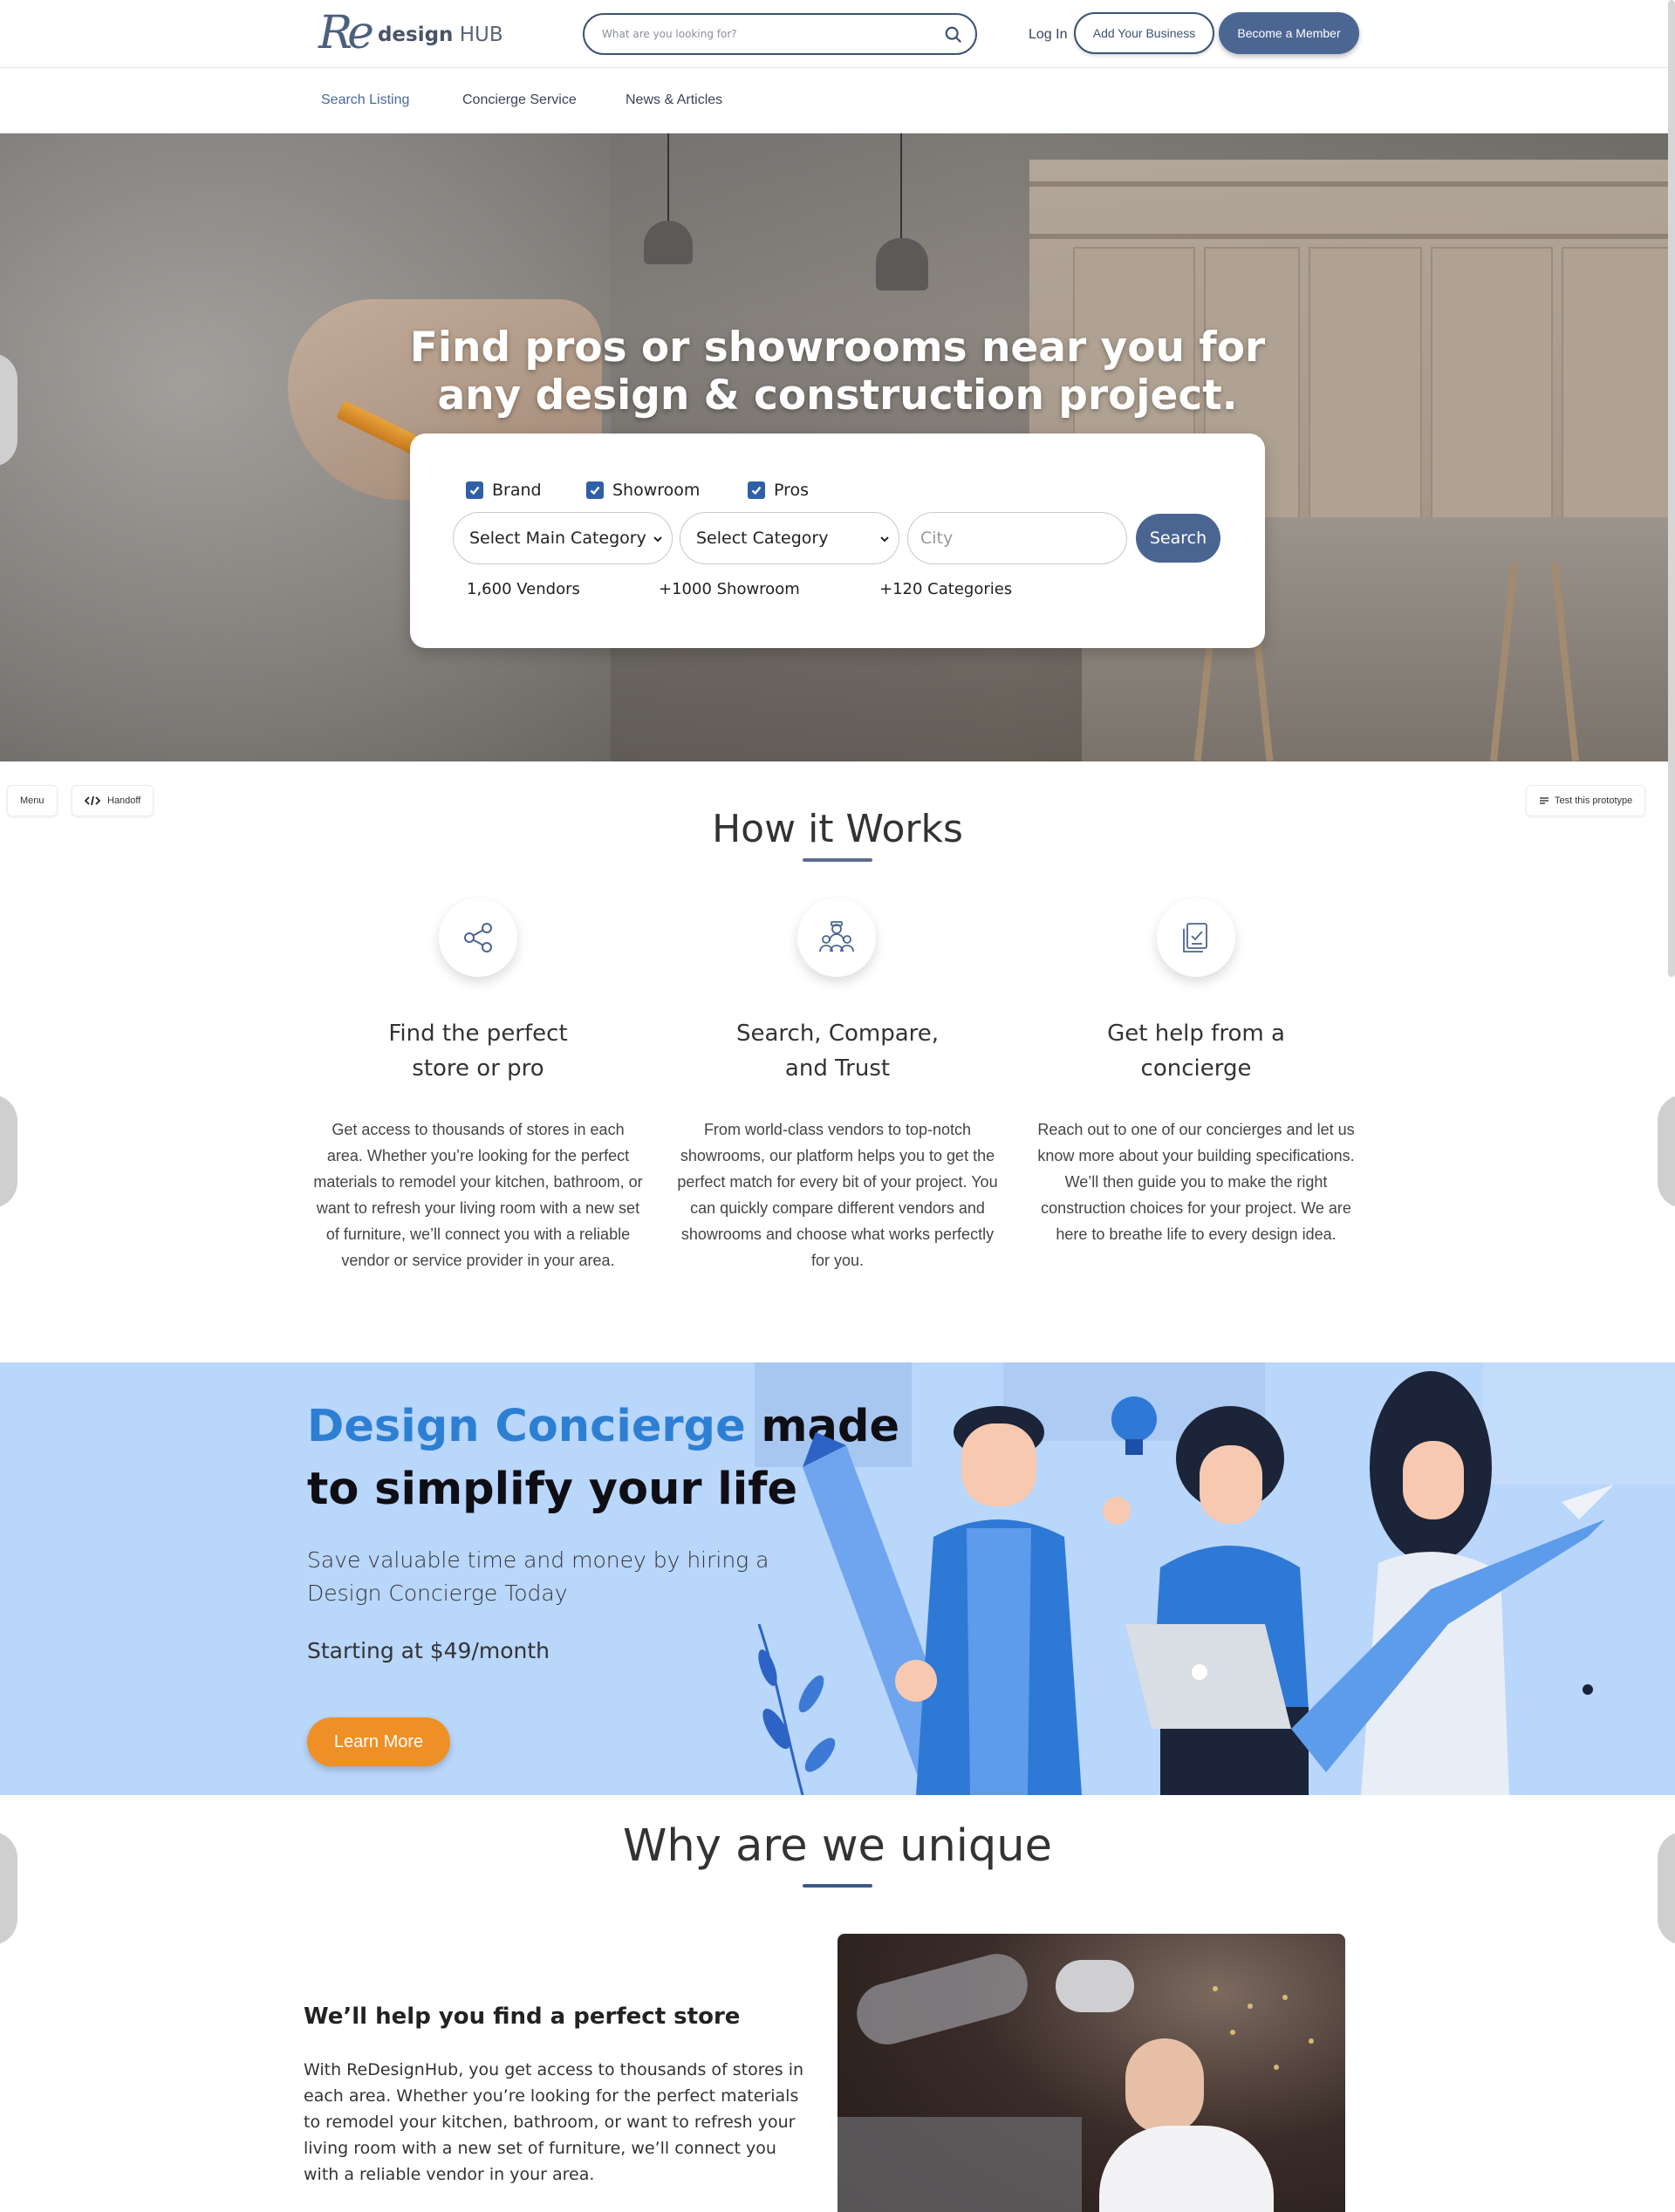 The height and width of the screenshot is (2212, 1675). I want to click on logo-hub: HUB, so click(481, 35).